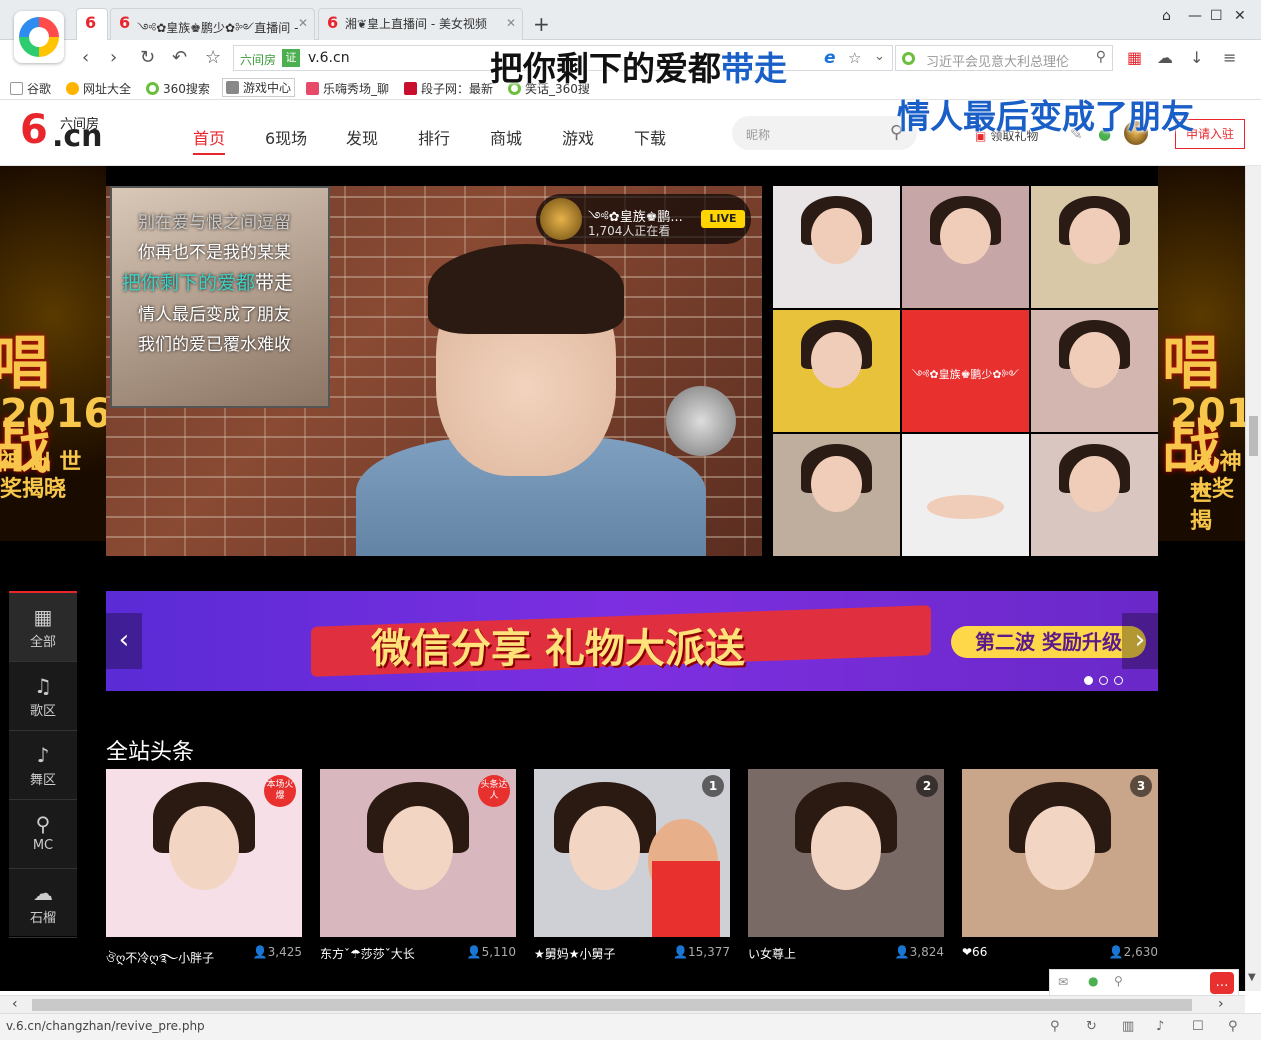 The height and width of the screenshot is (1040, 1261). What do you see at coordinates (362, 137) in the screenshot?
I see `nav-discover: 发现` at bounding box center [362, 137].